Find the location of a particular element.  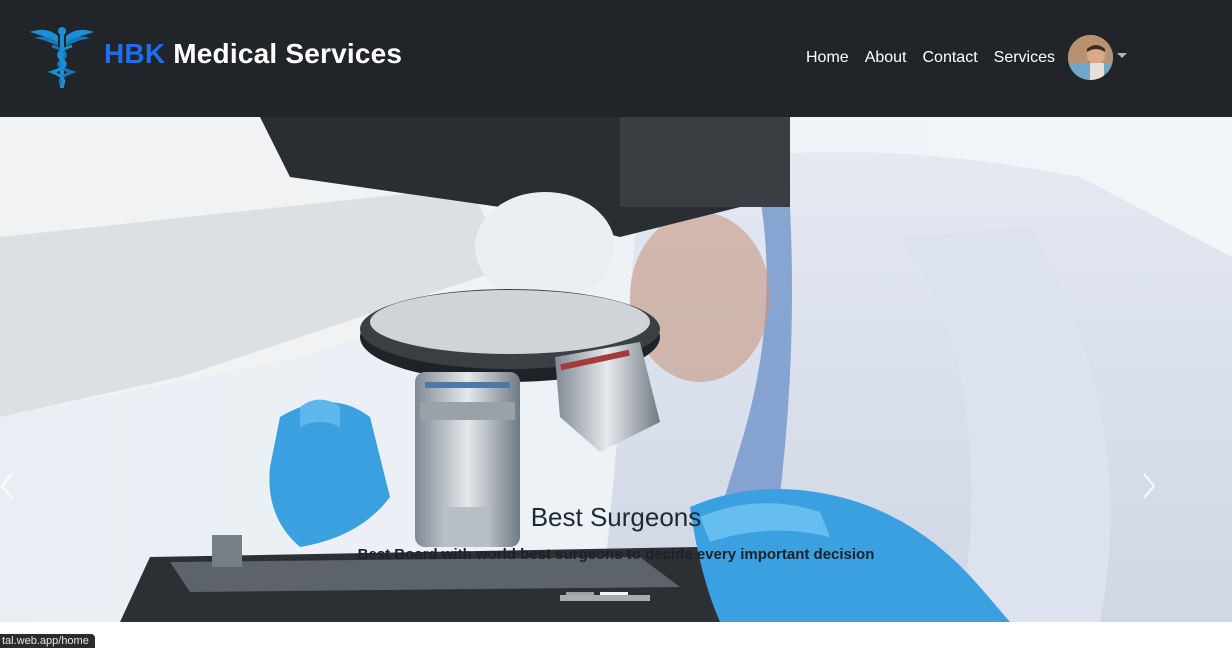

user-avatar is located at coordinates (1090, 57).